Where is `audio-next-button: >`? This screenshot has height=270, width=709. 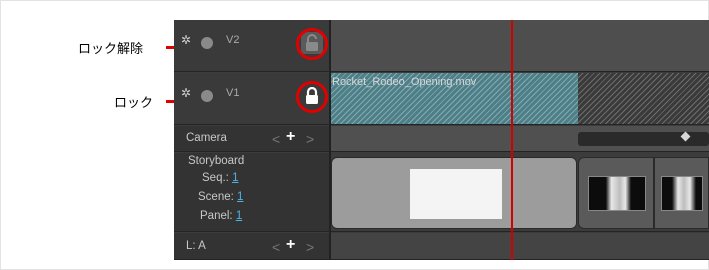
audio-next-button: > is located at coordinates (310, 247).